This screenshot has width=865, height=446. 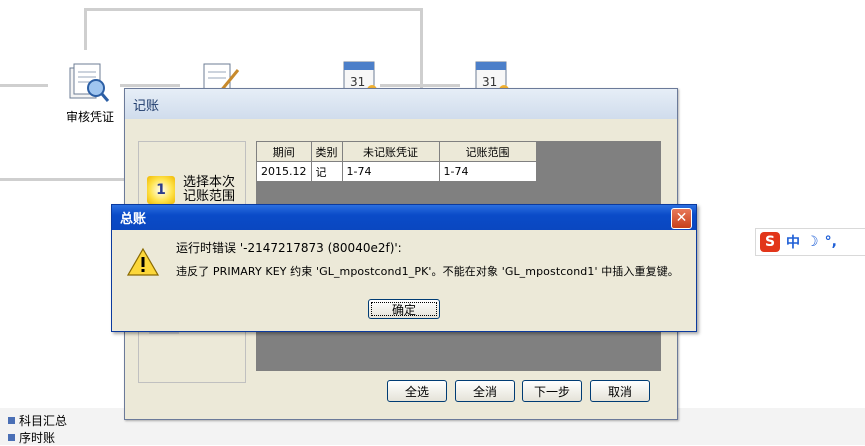 What do you see at coordinates (421, 48) in the screenshot?
I see `flow-line-right-vertical` at bounding box center [421, 48].